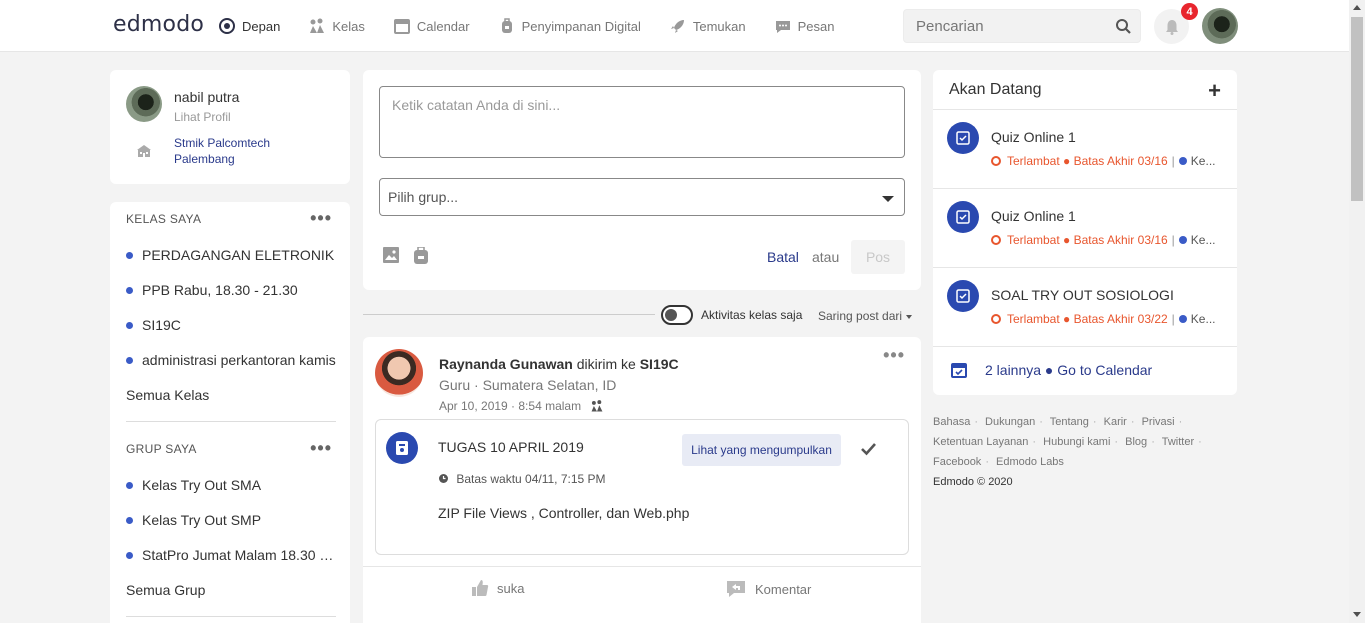 The width and height of the screenshot is (1365, 623). What do you see at coordinates (1010, 422) in the screenshot?
I see `footer-link: Dukungan` at bounding box center [1010, 422].